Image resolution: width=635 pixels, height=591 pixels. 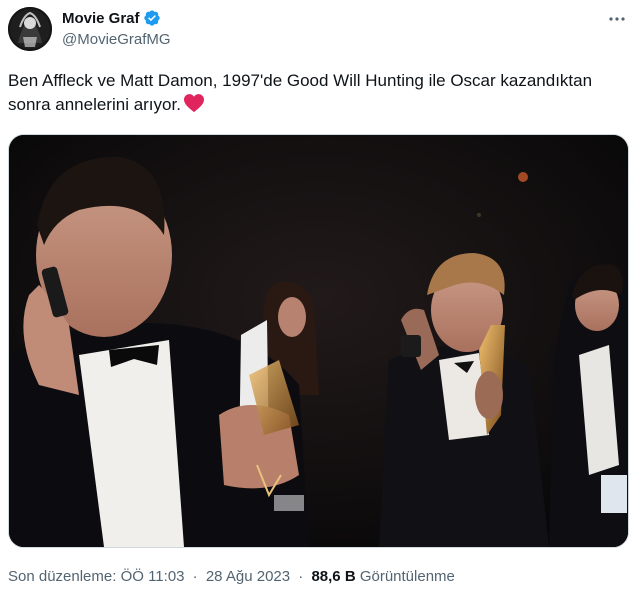 I want to click on author-info: Movie Graf @MovieGrafMG, so click(x=116, y=28).